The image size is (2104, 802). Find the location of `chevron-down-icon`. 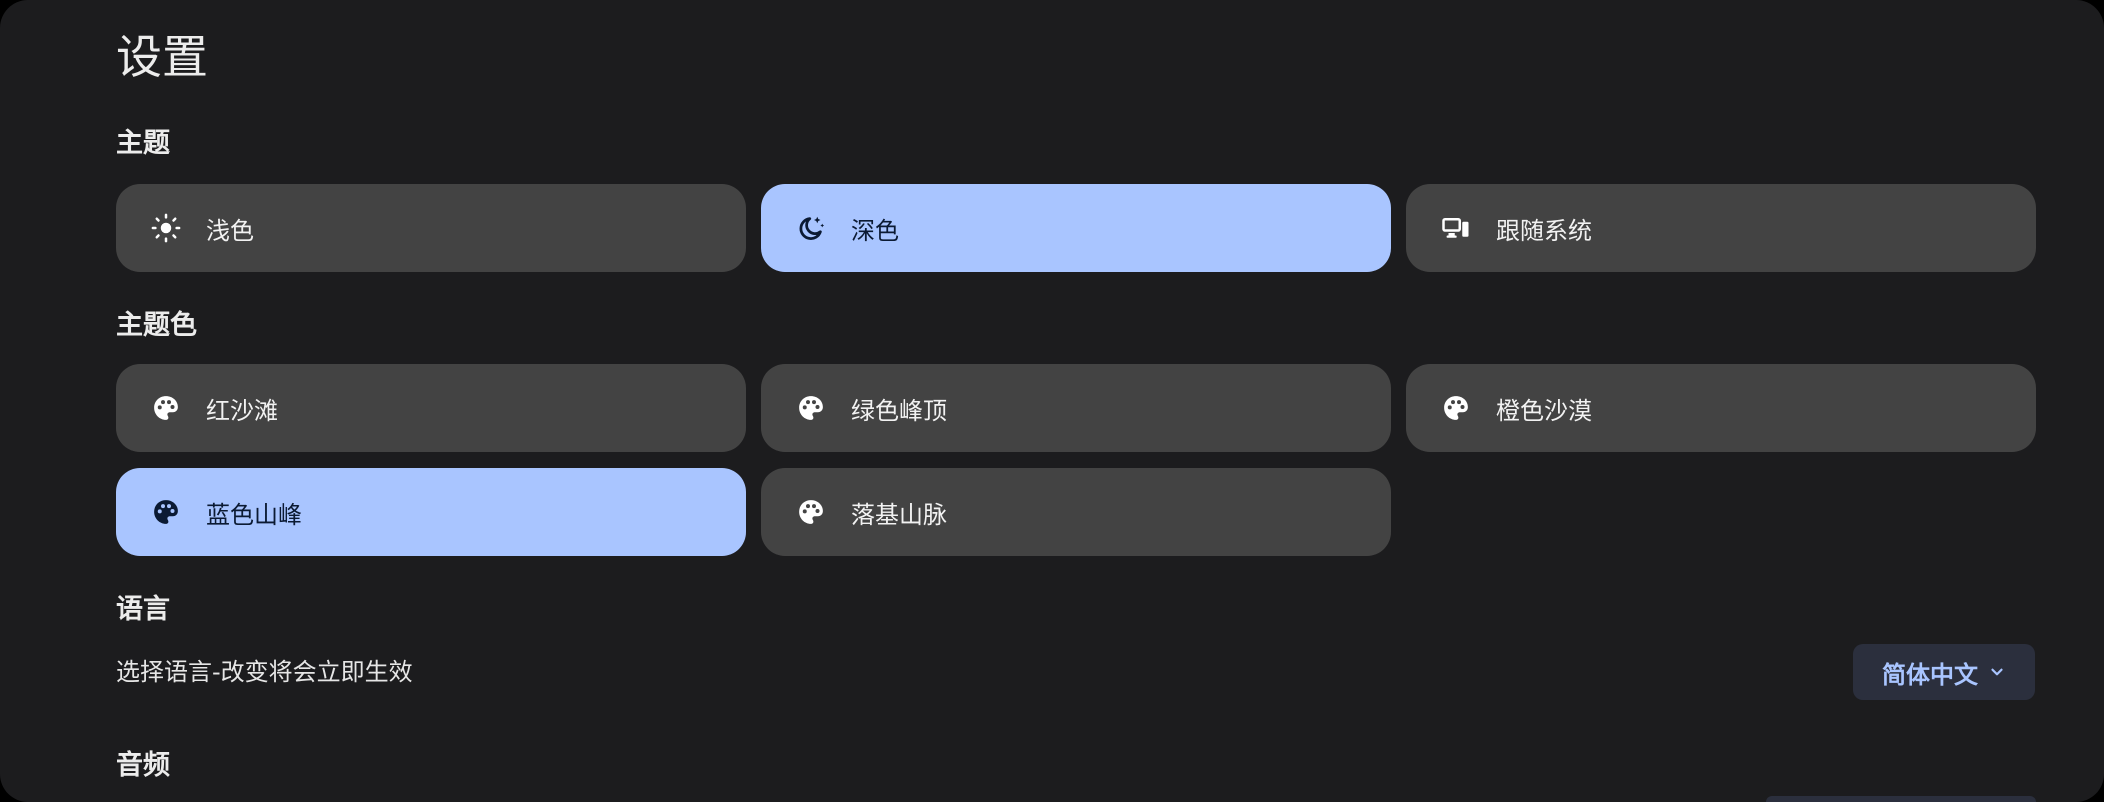

chevron-down-icon is located at coordinates (1997, 672).